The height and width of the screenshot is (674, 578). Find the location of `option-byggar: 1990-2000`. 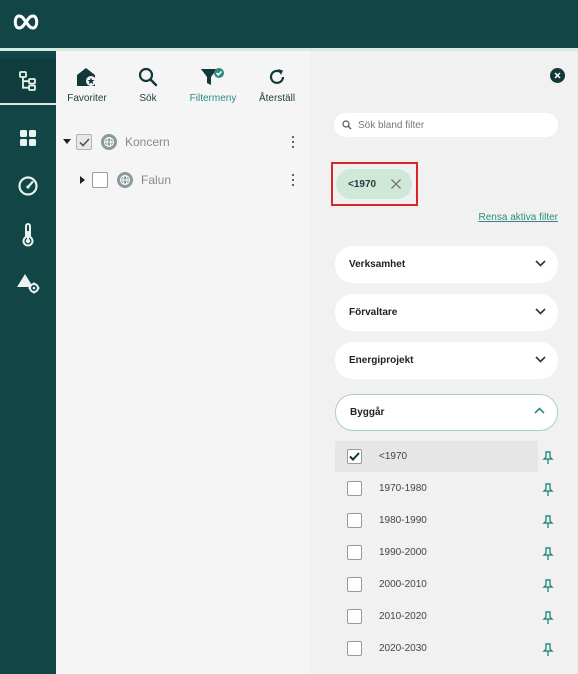

option-byggar: 1990-2000 is located at coordinates (436, 552).